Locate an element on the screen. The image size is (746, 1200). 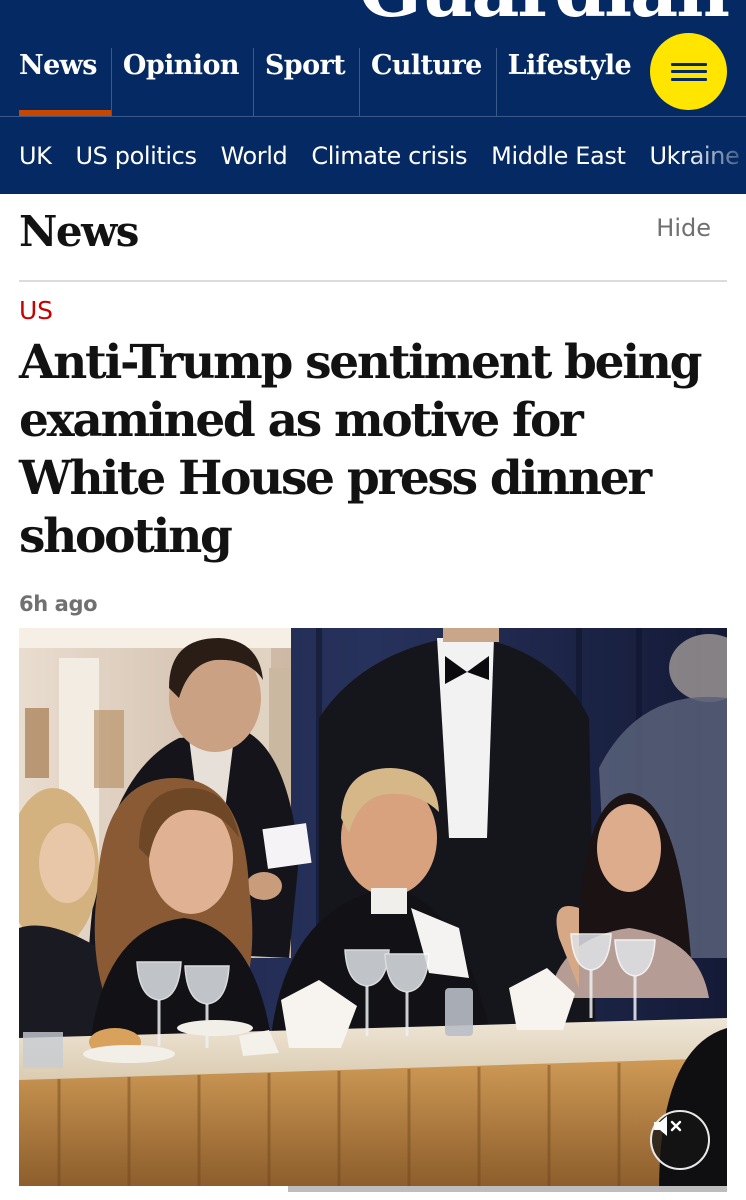
pillar-nav: News Opinion Sport Culture Lifestyle is located at coordinates (322, 75).